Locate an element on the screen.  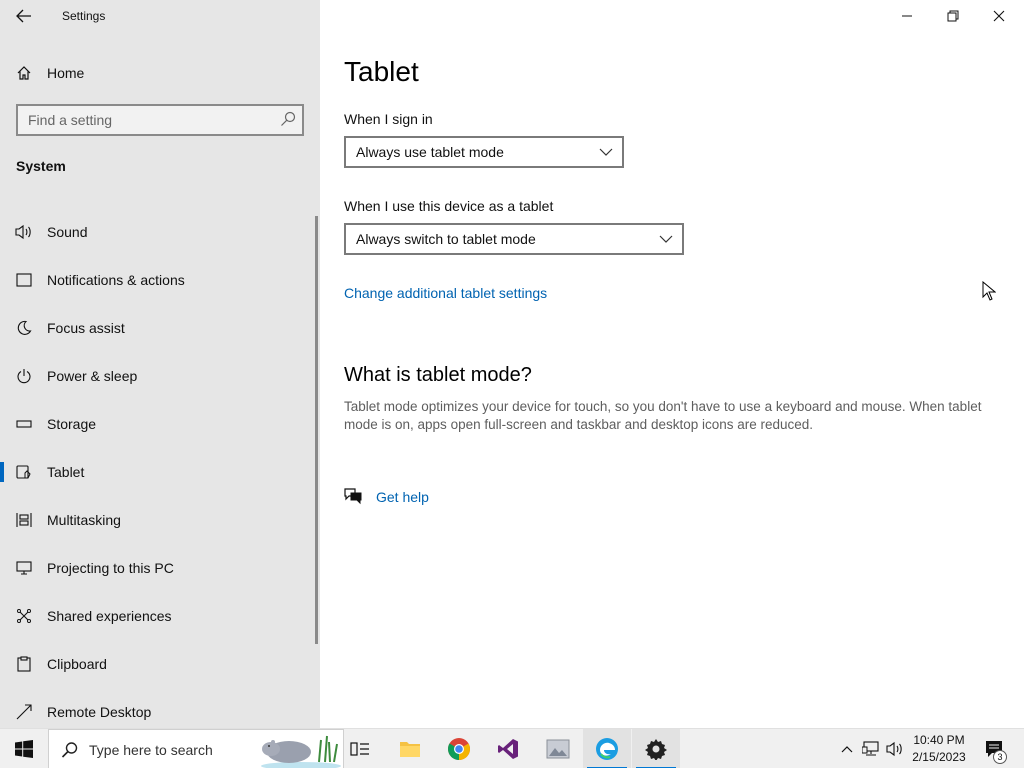
minimize-icon is located at coordinates (907, 16).